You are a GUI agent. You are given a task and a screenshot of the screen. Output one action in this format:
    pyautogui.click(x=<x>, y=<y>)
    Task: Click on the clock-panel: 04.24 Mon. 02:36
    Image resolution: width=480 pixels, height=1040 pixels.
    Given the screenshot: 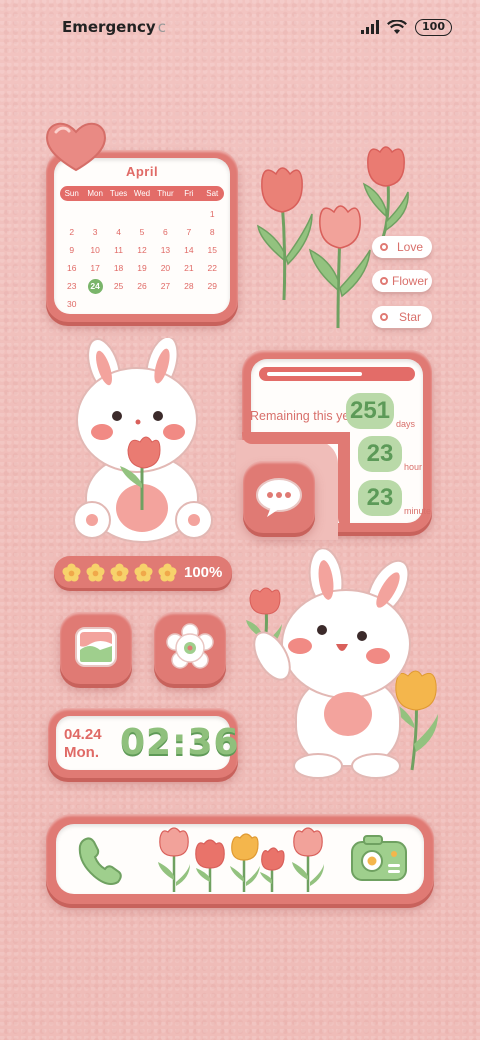 What is the action you would take?
    pyautogui.click(x=147, y=743)
    